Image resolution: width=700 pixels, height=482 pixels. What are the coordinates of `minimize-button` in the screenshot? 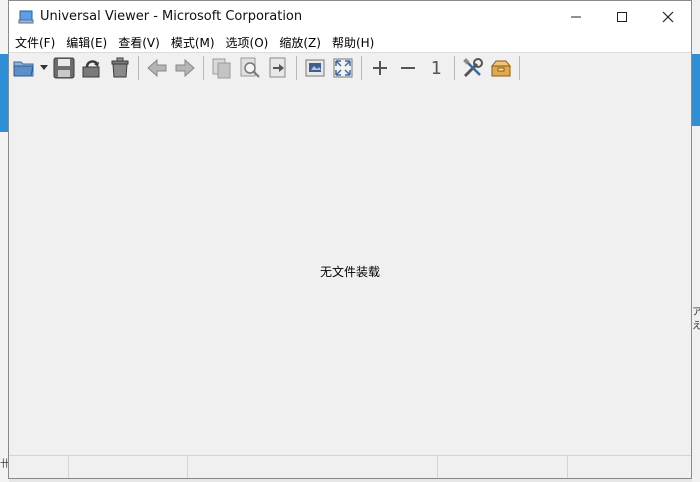 It's located at (576, 16).